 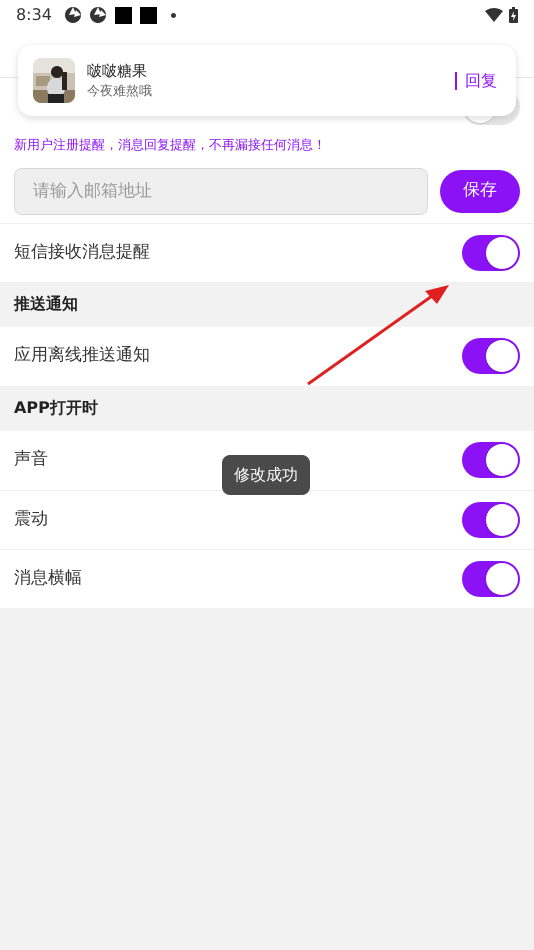 What do you see at coordinates (48, 578) in the screenshot?
I see `setting-label: 消息横幅` at bounding box center [48, 578].